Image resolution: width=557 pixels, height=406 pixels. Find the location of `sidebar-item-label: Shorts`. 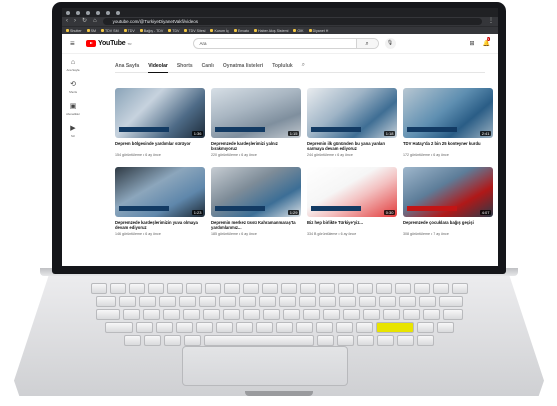

sidebar-item-label: Shorts is located at coordinates (73, 91).